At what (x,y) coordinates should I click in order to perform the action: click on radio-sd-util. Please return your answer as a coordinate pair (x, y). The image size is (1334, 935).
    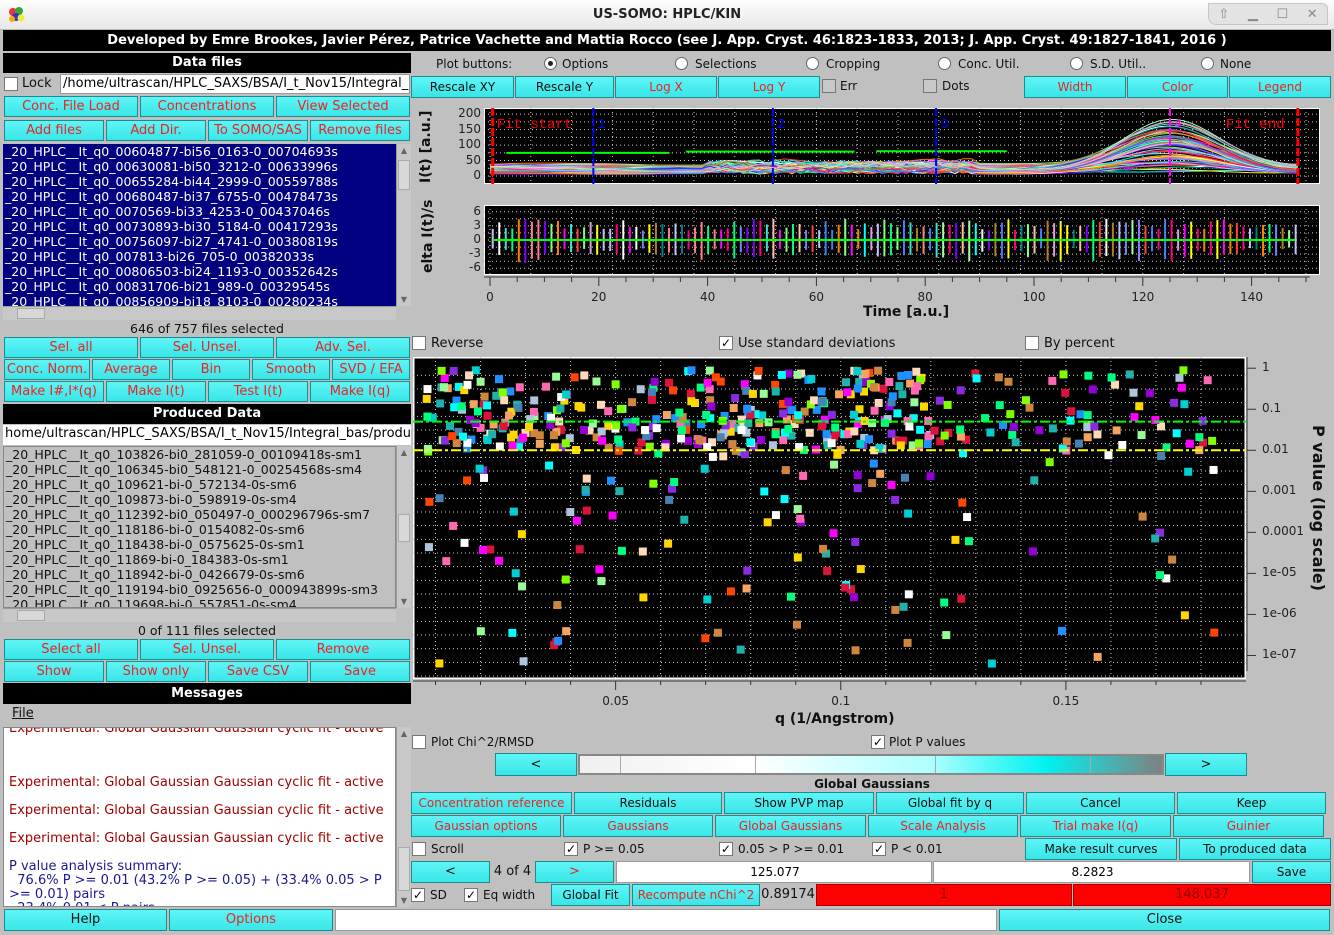
    Looking at the image, I should click on (1076, 63).